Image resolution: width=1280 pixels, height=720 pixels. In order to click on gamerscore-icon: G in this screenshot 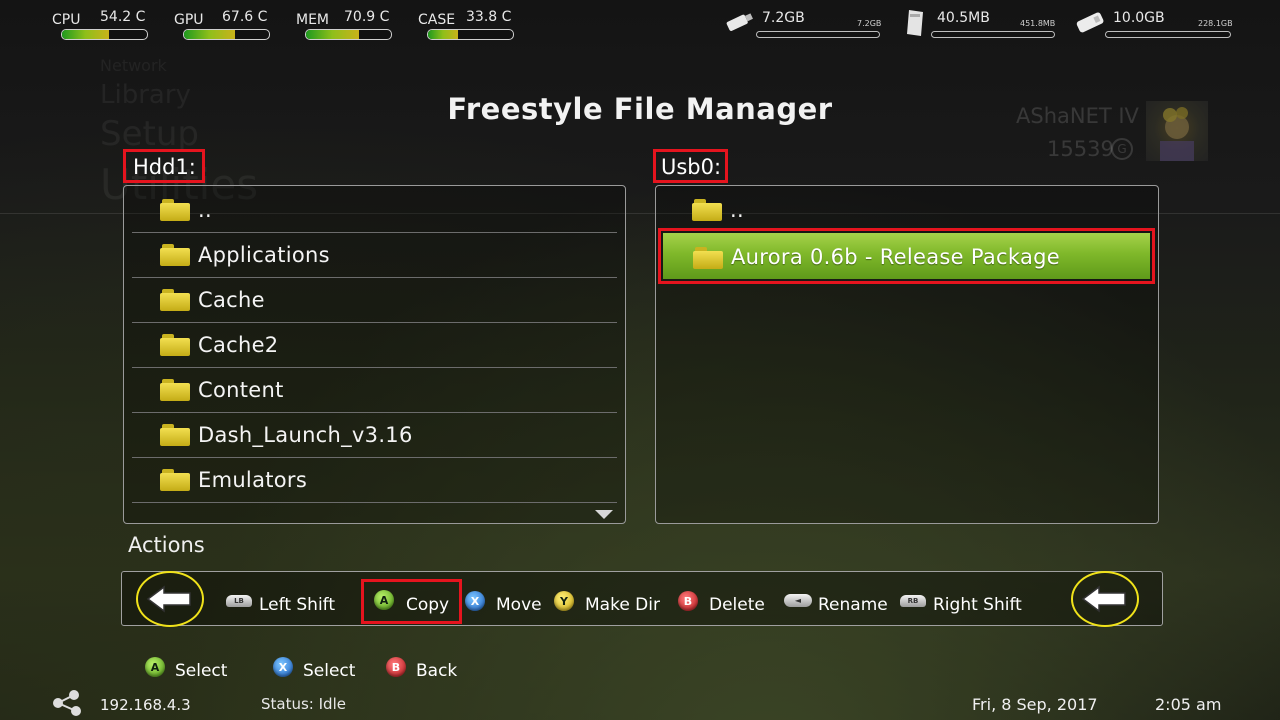, I will do `click(1122, 149)`.